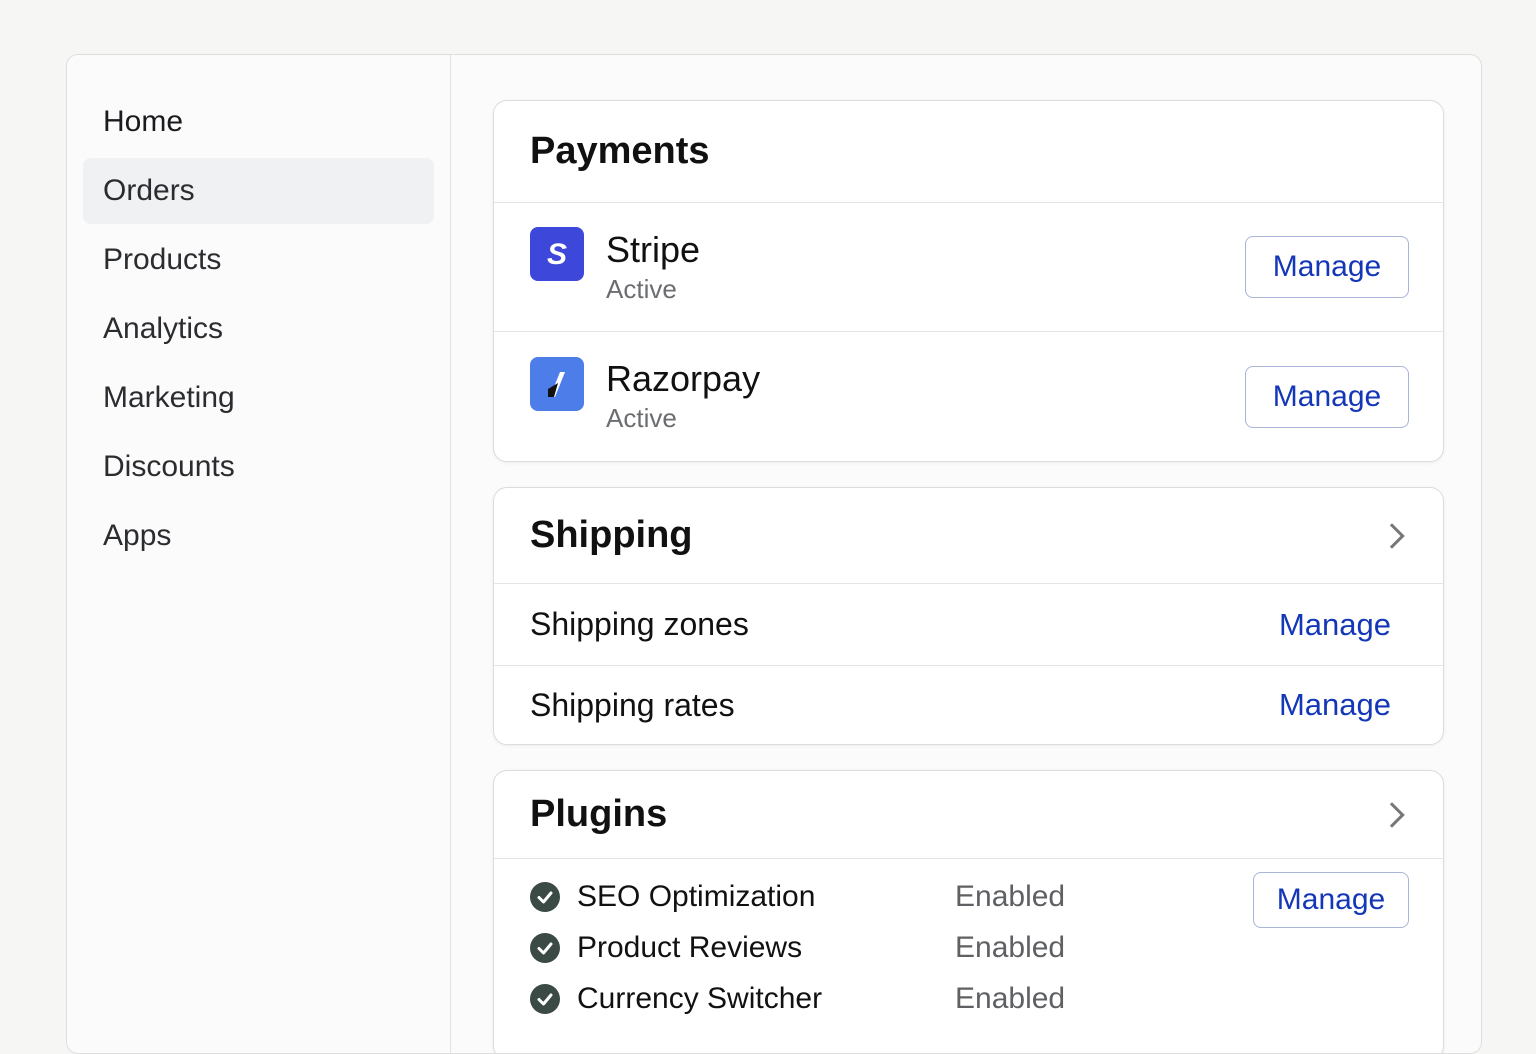  Describe the element at coordinates (1335, 625) in the screenshot. I see `manage-shipping-zones-link: Manage` at that location.